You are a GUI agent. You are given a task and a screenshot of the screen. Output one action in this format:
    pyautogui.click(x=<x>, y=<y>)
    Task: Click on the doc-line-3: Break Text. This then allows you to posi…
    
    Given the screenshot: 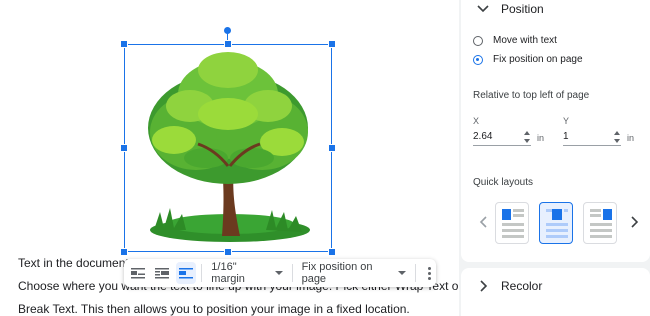 What is the action you would take?
    pyautogui.click(x=214, y=309)
    